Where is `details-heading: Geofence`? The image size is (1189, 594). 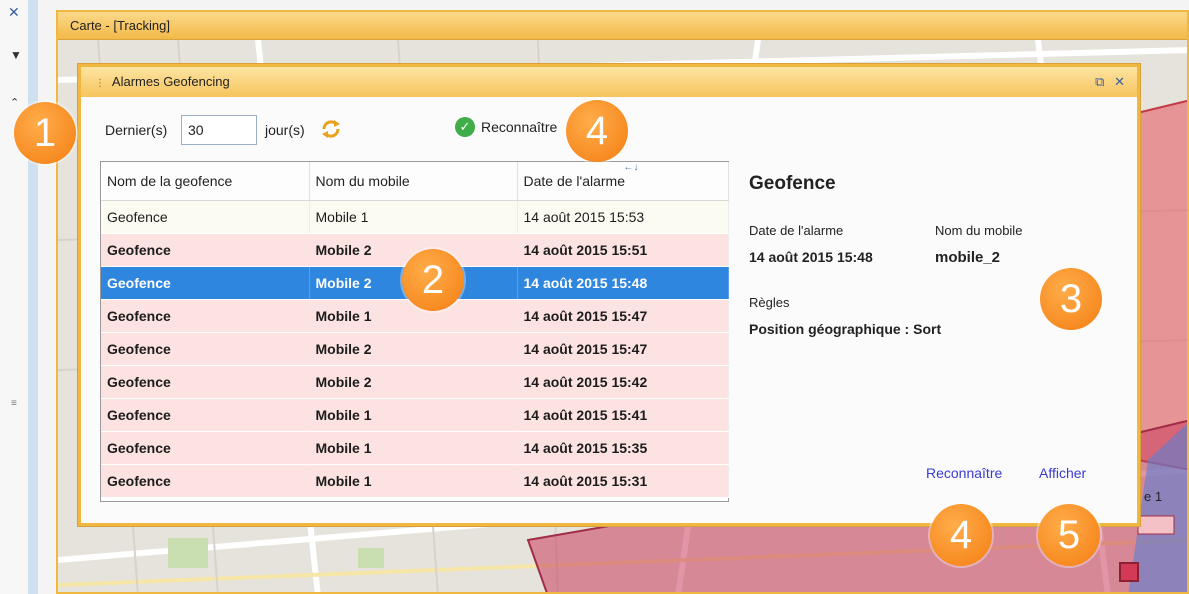 details-heading: Geofence is located at coordinates (792, 183).